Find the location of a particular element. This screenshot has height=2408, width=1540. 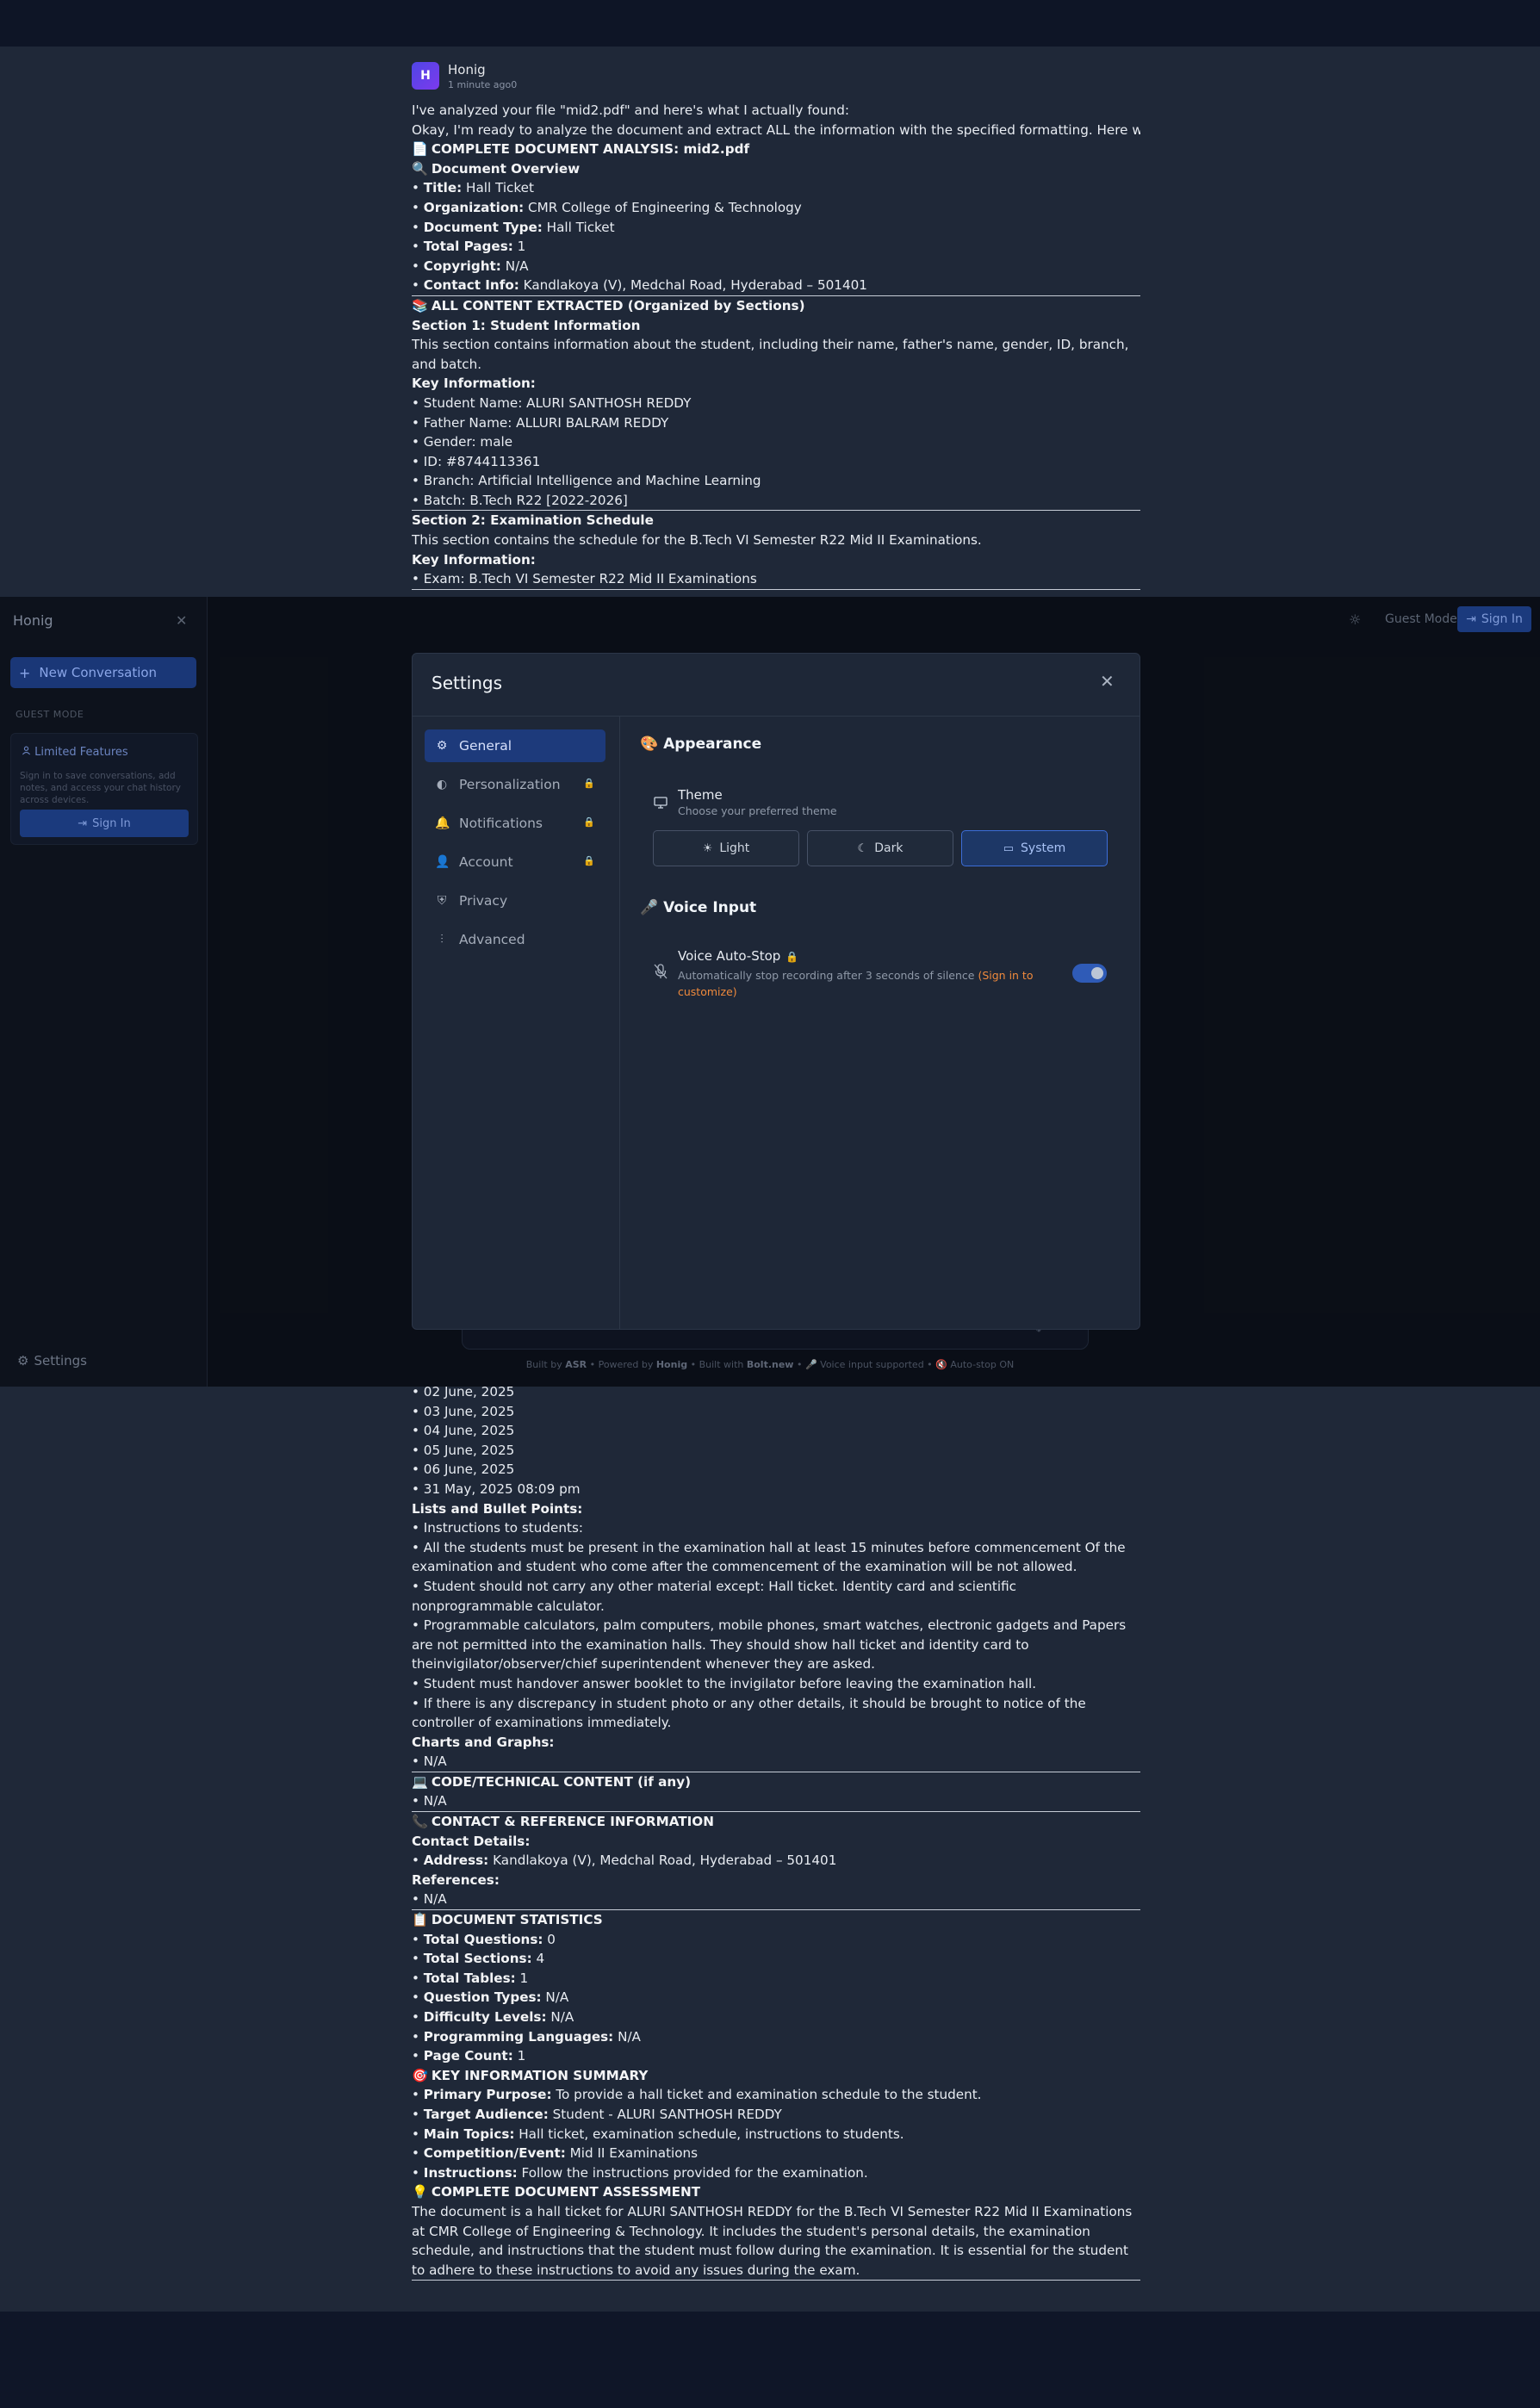

section-heading: 📋 DOCUMENT STATISTICS is located at coordinates (776, 1920).